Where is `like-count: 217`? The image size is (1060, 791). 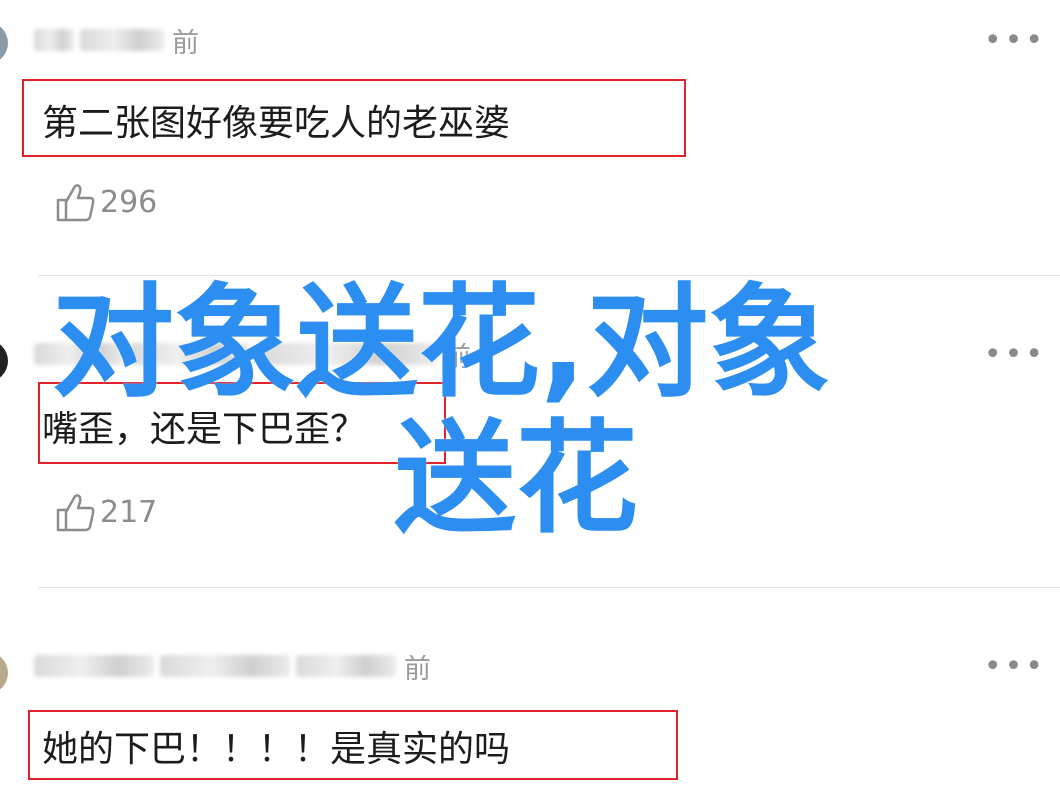 like-count: 217 is located at coordinates (129, 512).